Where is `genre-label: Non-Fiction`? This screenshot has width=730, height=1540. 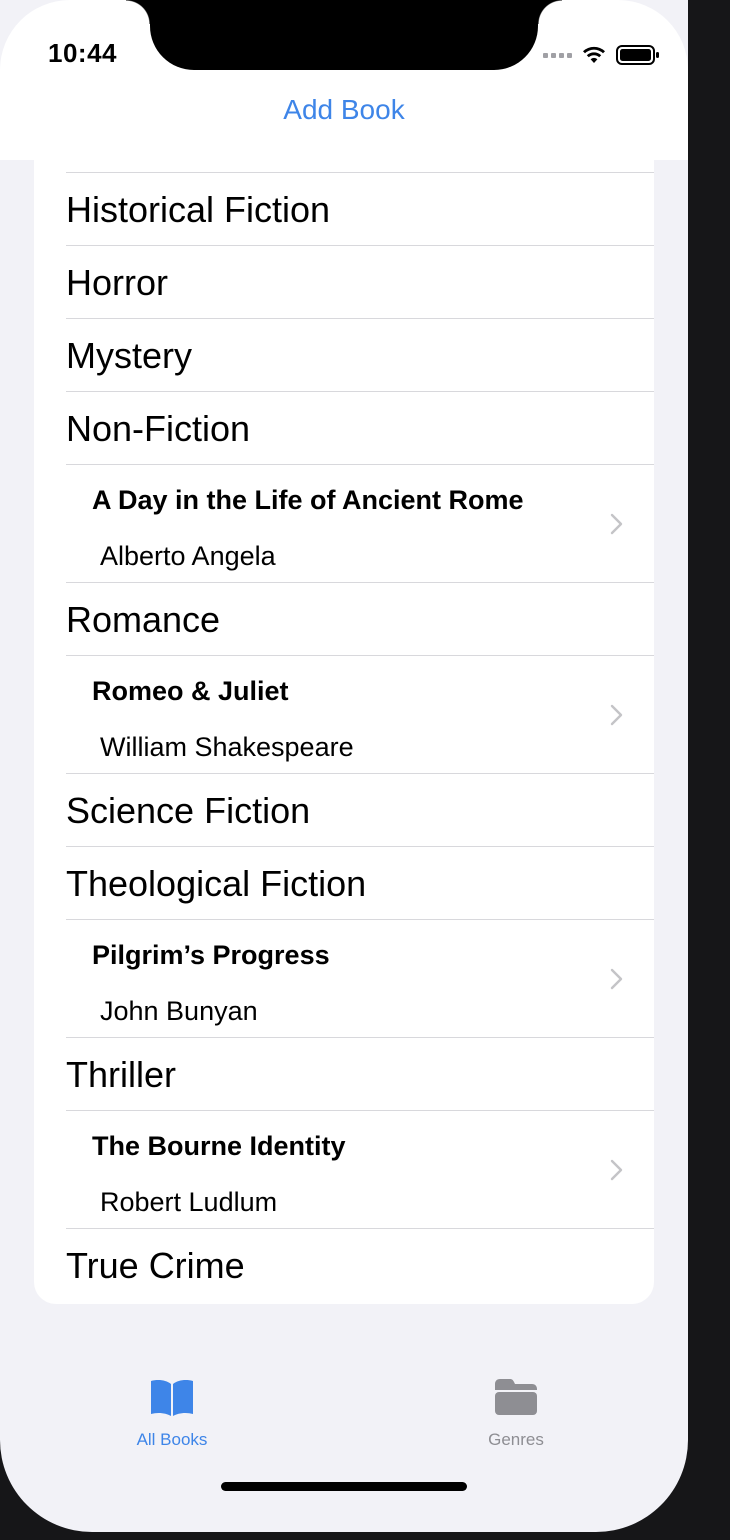 genre-label: Non-Fiction is located at coordinates (158, 428).